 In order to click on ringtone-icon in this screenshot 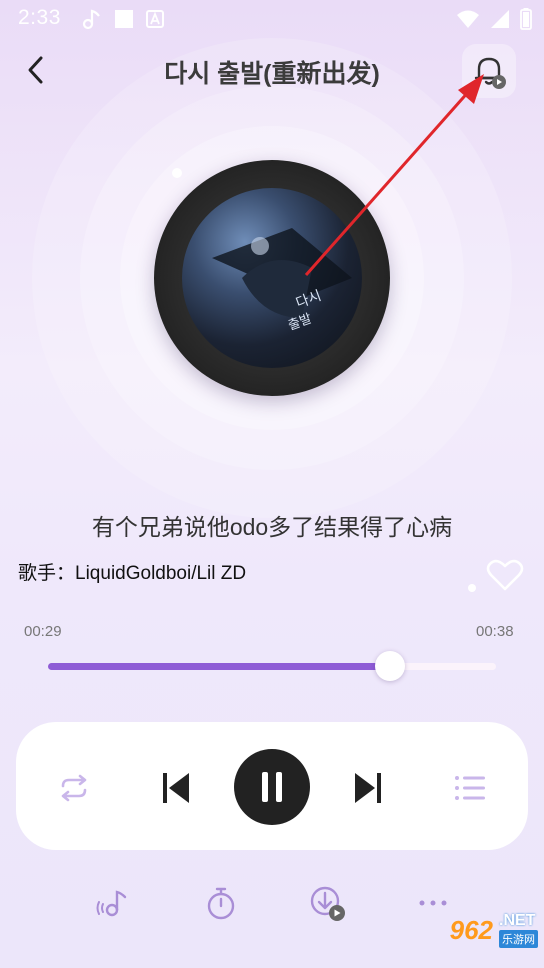, I will do `click(111, 903)`.